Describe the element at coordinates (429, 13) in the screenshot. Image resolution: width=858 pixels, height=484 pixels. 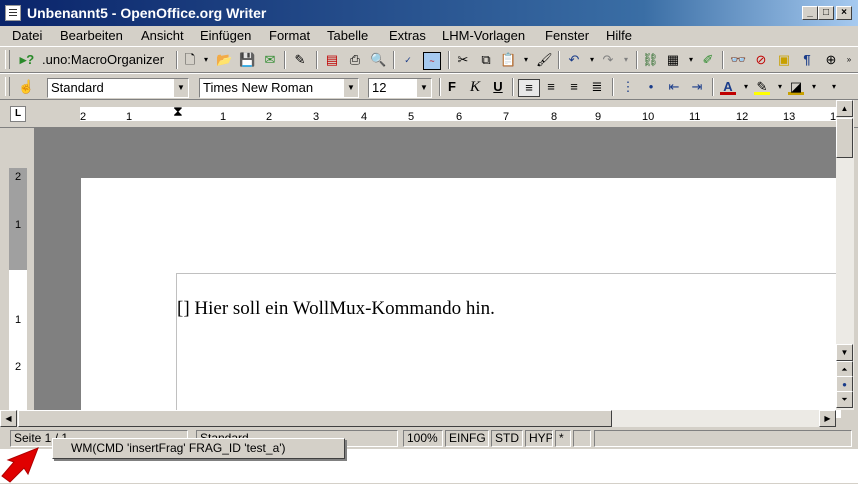
I see `title-bar: Unbenannt5 - OpenOffice.org Writer _ □ ×` at that location.